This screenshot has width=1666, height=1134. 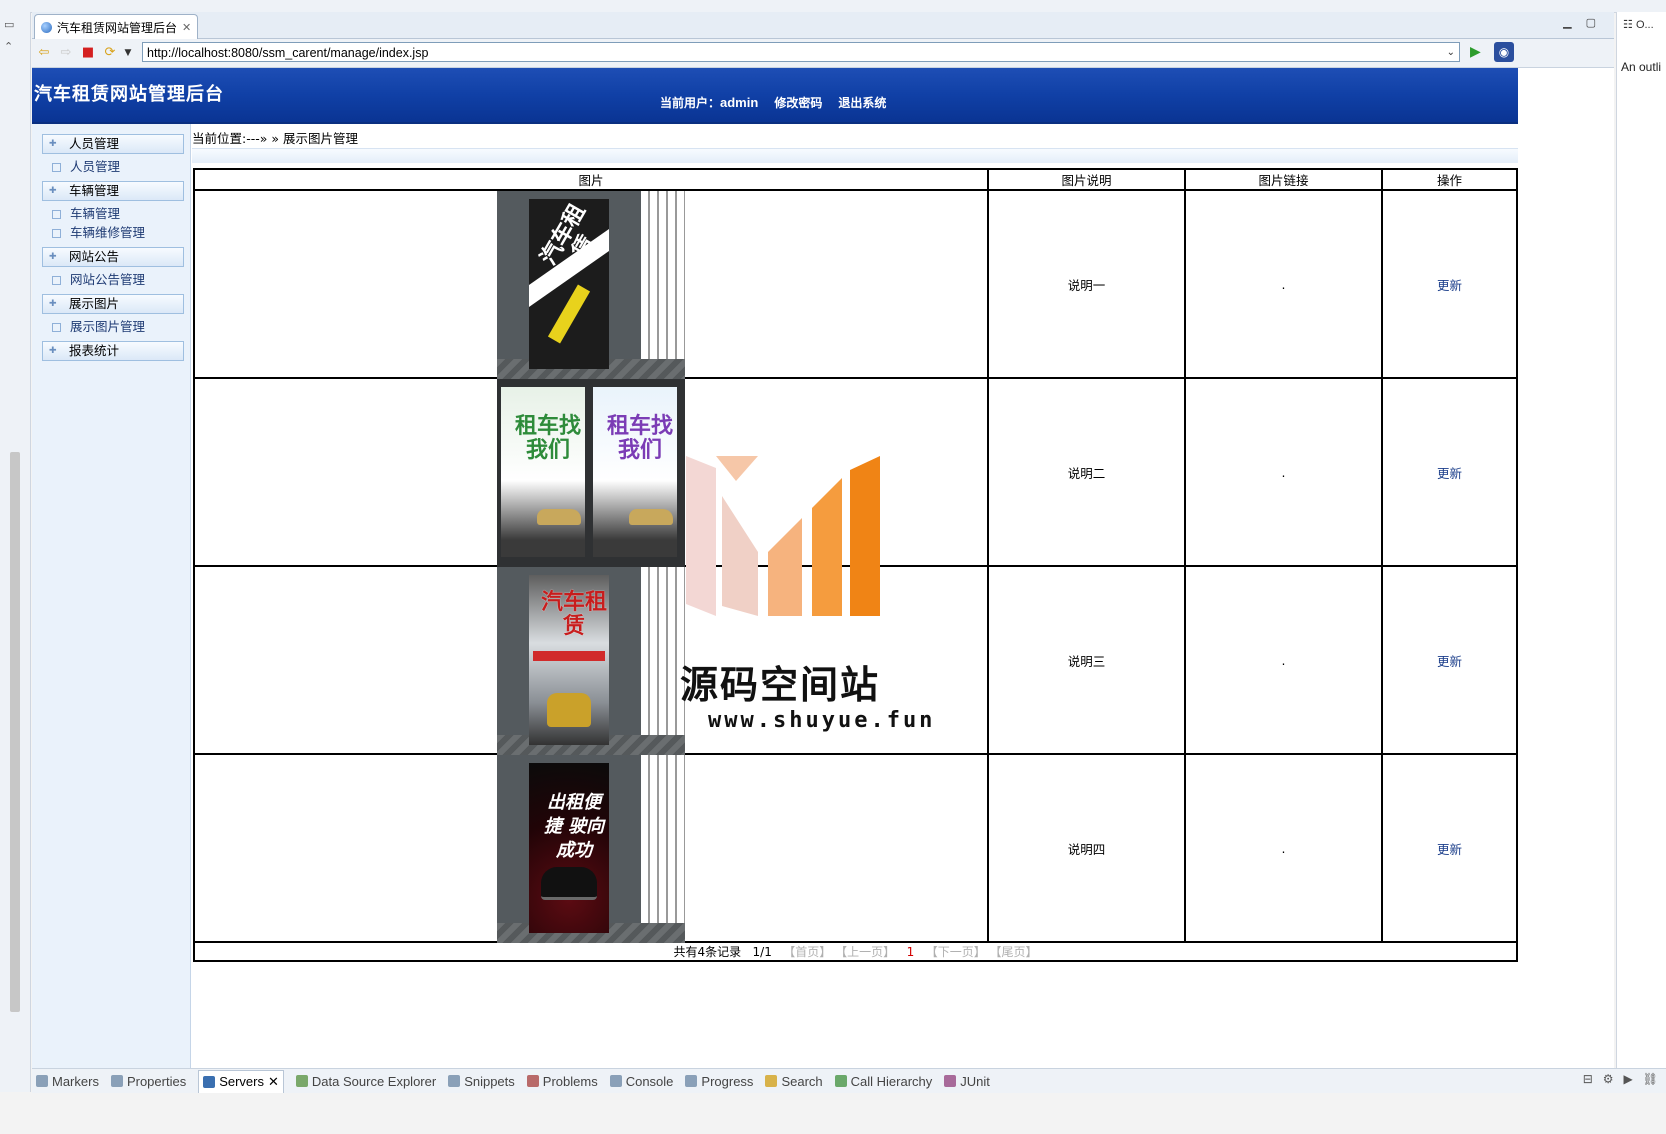 I want to click on tab-properties: Properties, so click(x=148, y=1081).